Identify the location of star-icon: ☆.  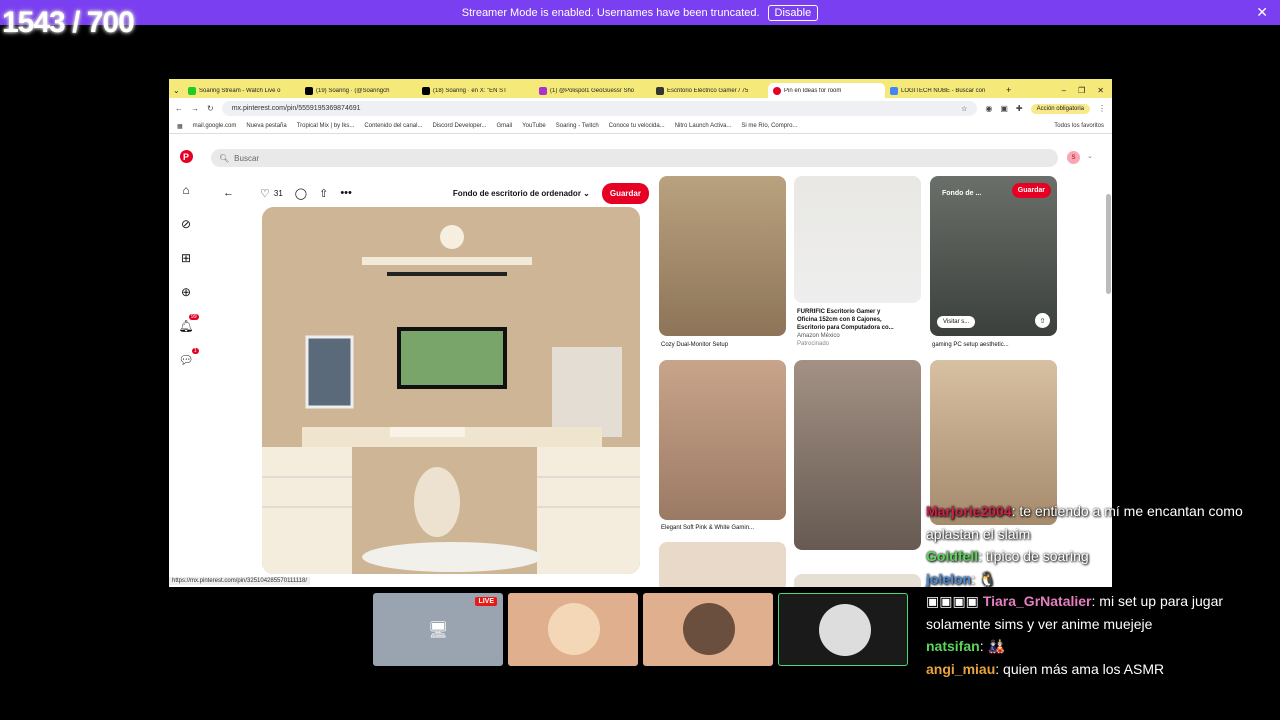
(964, 109).